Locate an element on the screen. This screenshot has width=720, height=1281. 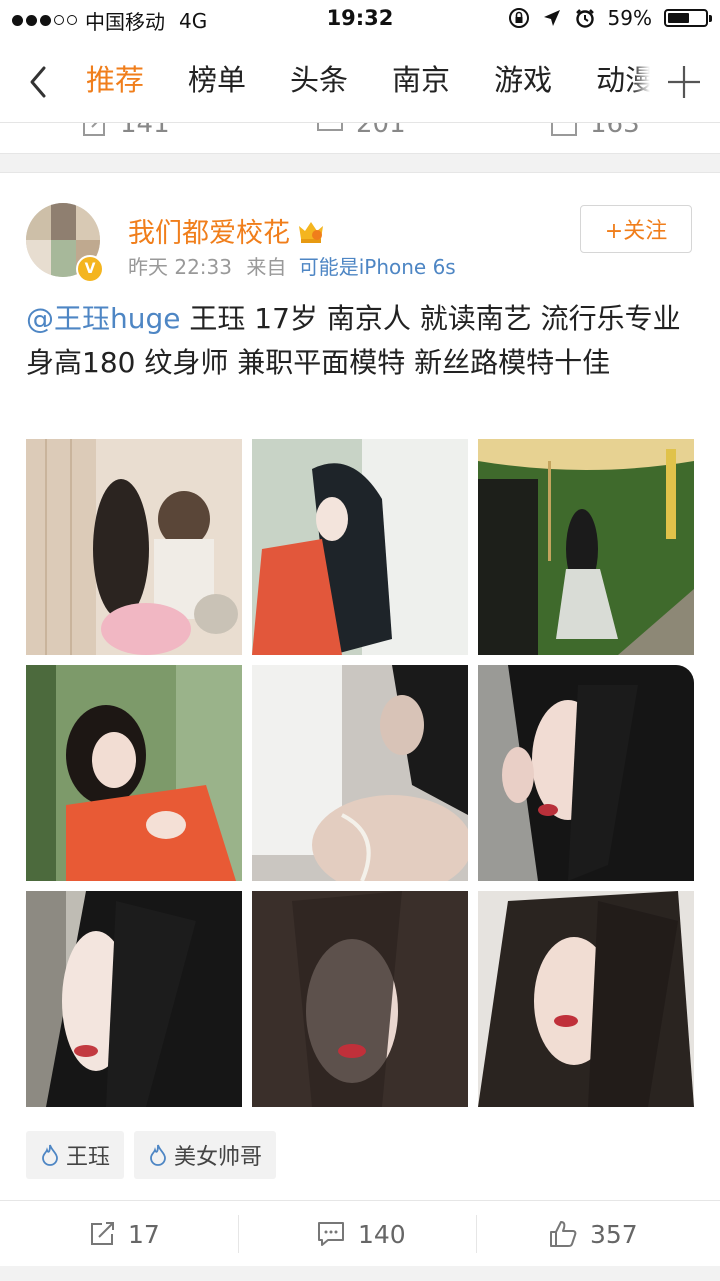
like-count: 357 is located at coordinates (614, 1234).